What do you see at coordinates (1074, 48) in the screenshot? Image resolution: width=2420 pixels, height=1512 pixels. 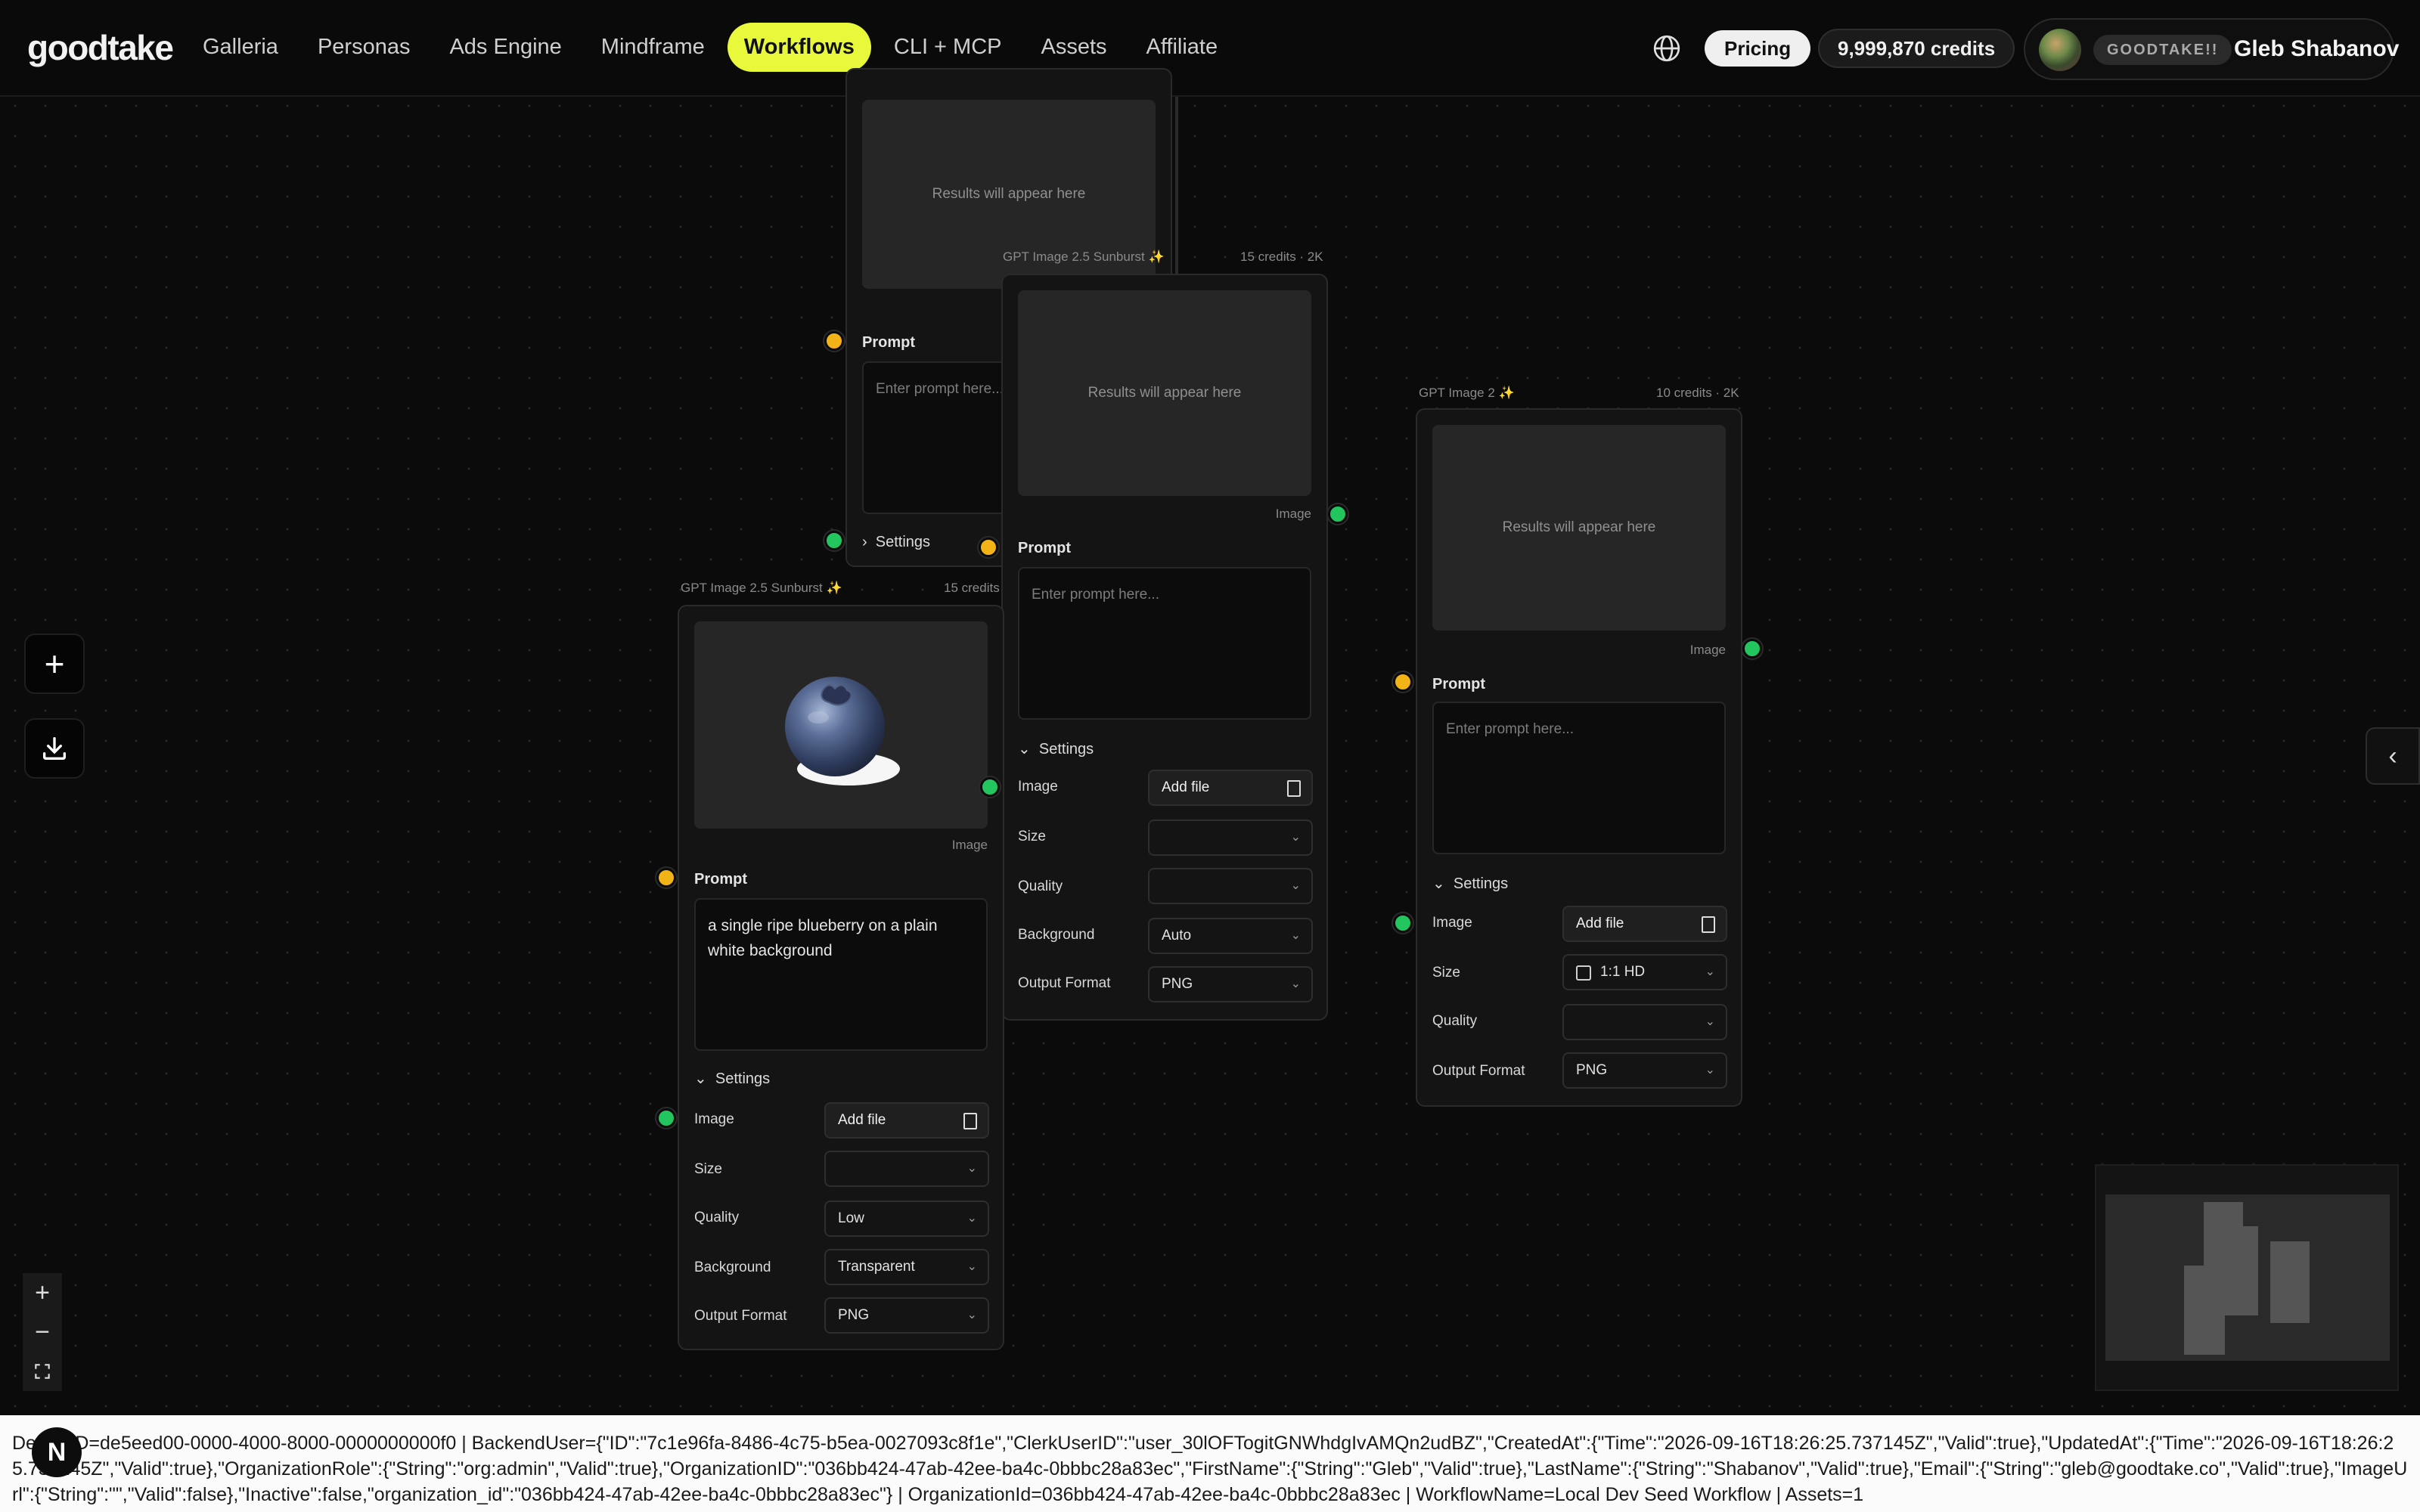 I see `nav-assets: Assets` at bounding box center [1074, 48].